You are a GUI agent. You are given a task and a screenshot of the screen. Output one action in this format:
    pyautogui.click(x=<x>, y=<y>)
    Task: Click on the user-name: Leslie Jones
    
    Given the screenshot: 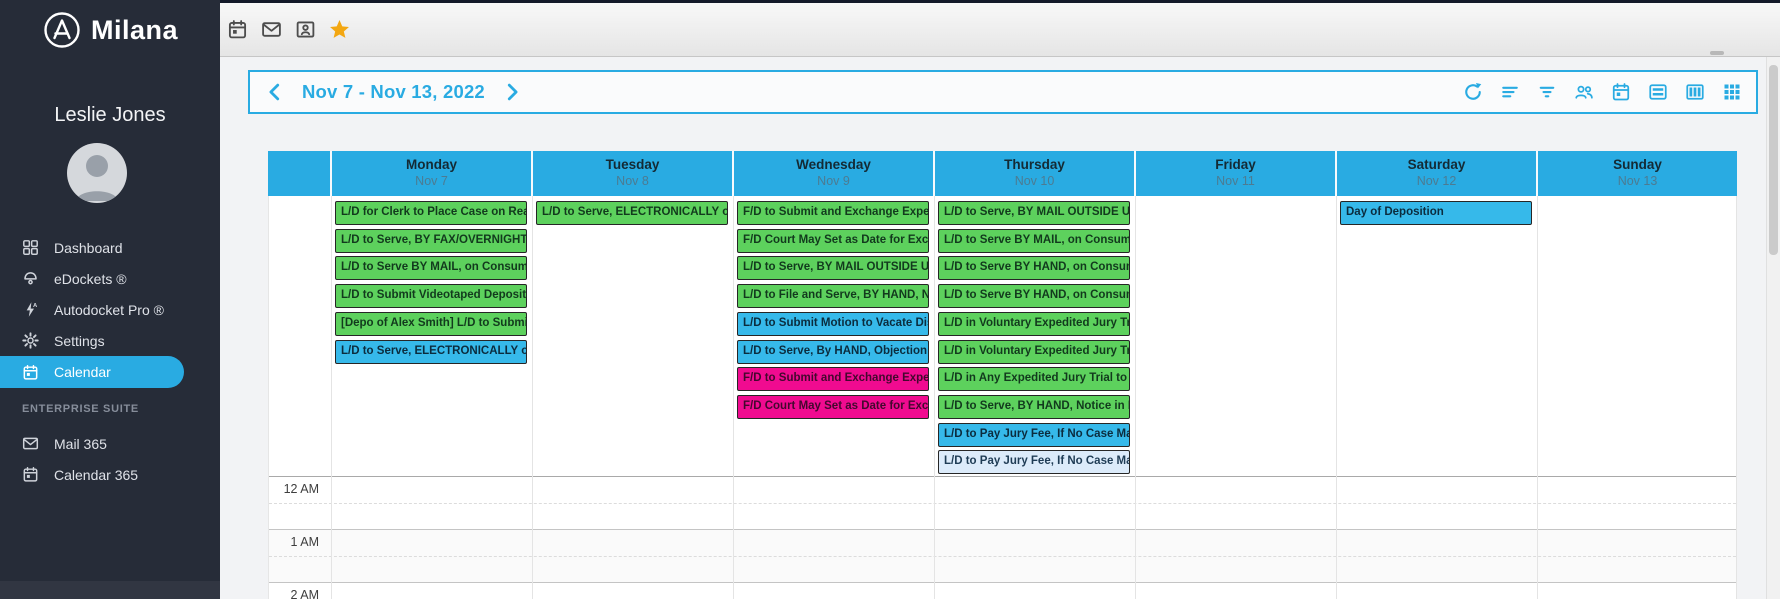 What is the action you would take?
    pyautogui.click(x=110, y=115)
    